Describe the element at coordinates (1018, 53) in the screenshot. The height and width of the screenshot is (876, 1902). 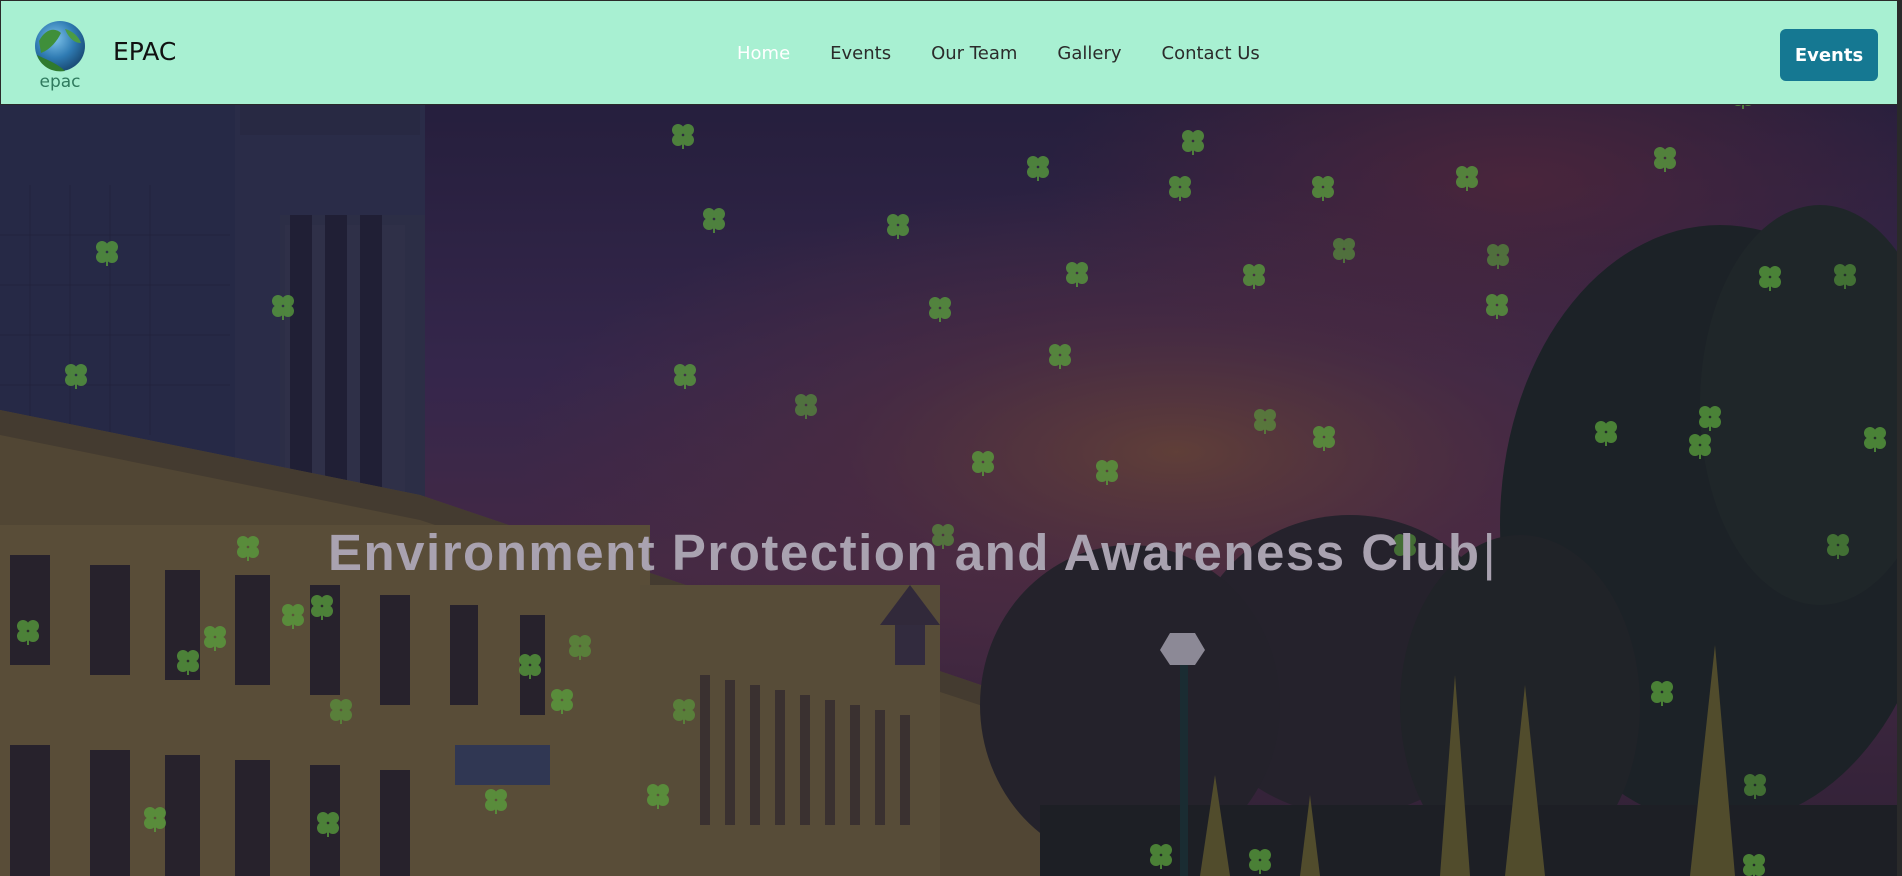
I see `nav-links: Home Events Our Team Gallery Contact Us` at that location.